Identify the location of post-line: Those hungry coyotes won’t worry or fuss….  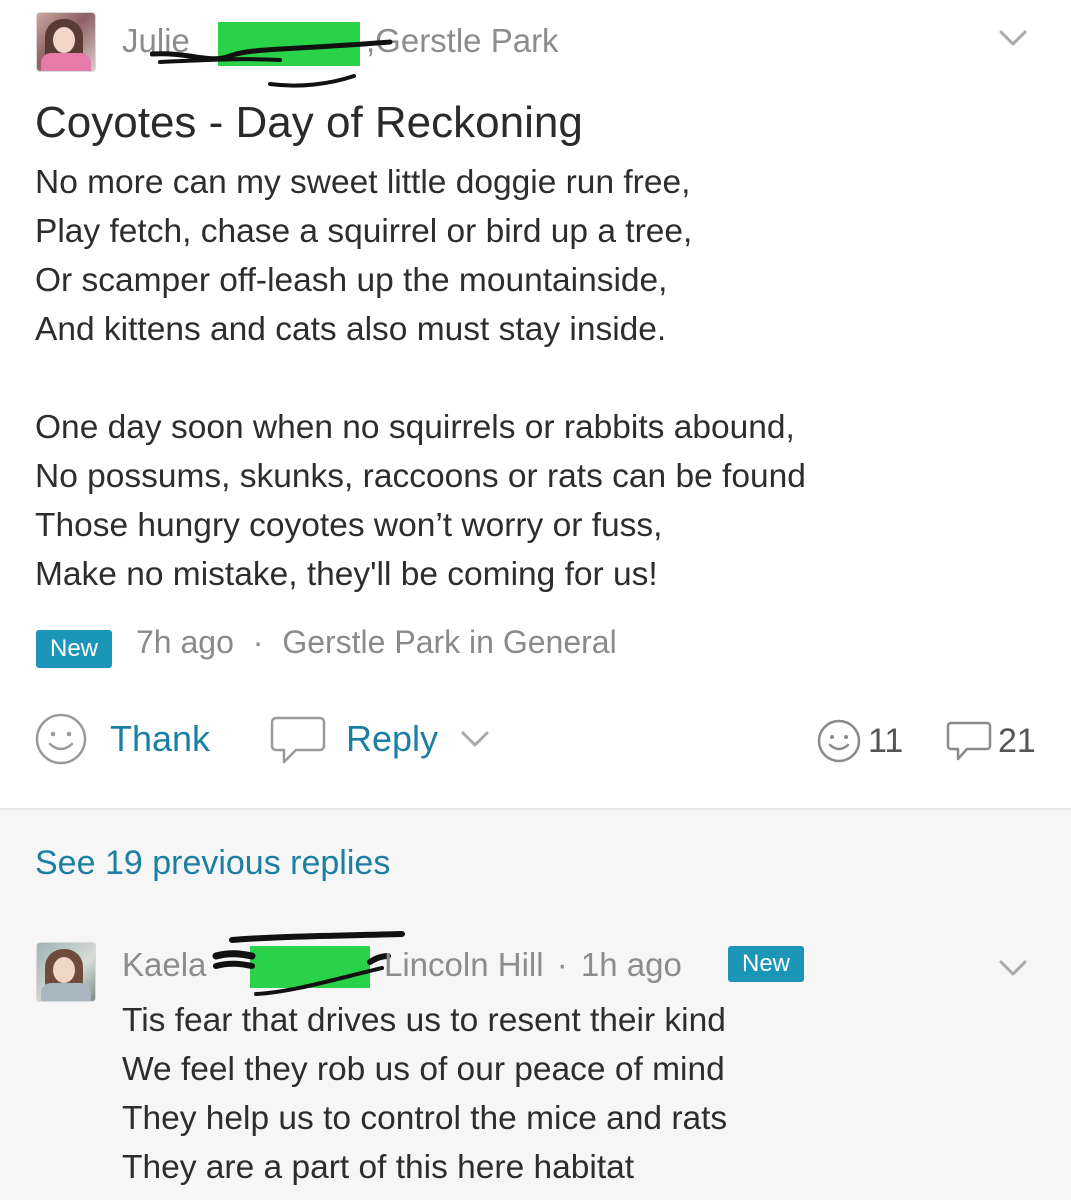
(349, 525).